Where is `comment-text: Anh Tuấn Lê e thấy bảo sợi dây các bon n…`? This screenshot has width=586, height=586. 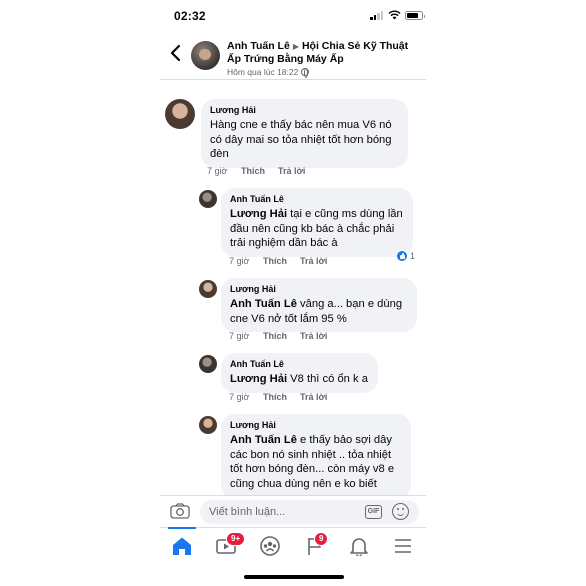
comment-text: Anh Tuấn Lê e thấy bảo sợi dây các bon n… is located at coordinates (312, 462).